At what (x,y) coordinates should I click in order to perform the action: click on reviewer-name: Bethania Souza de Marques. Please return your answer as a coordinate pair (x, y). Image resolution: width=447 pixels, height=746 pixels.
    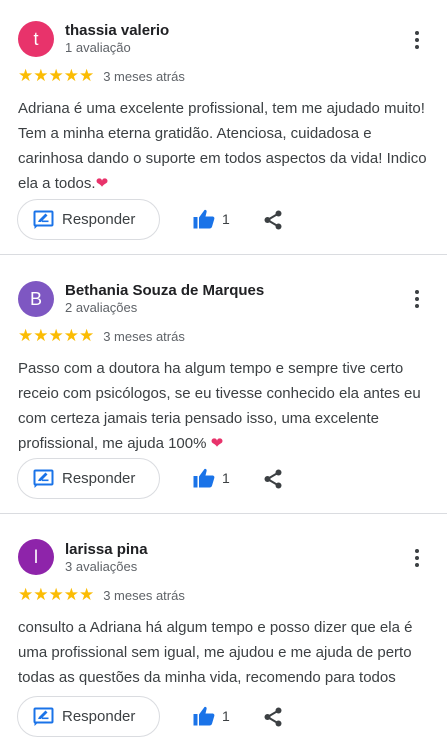
    Looking at the image, I should click on (164, 290).